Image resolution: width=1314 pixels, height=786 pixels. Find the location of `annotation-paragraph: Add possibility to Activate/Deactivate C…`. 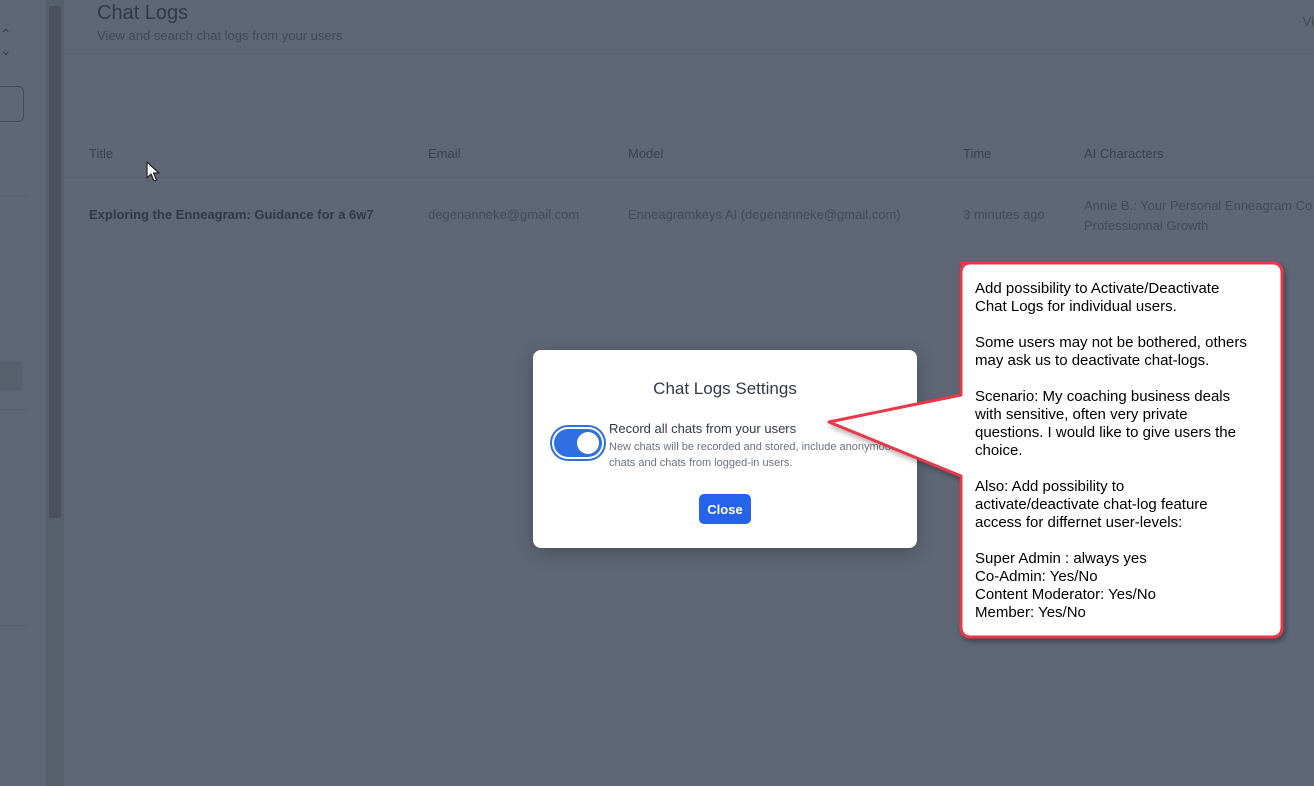

annotation-paragraph: Add possibility to Activate/Deactivate C… is located at coordinates (1122, 298).